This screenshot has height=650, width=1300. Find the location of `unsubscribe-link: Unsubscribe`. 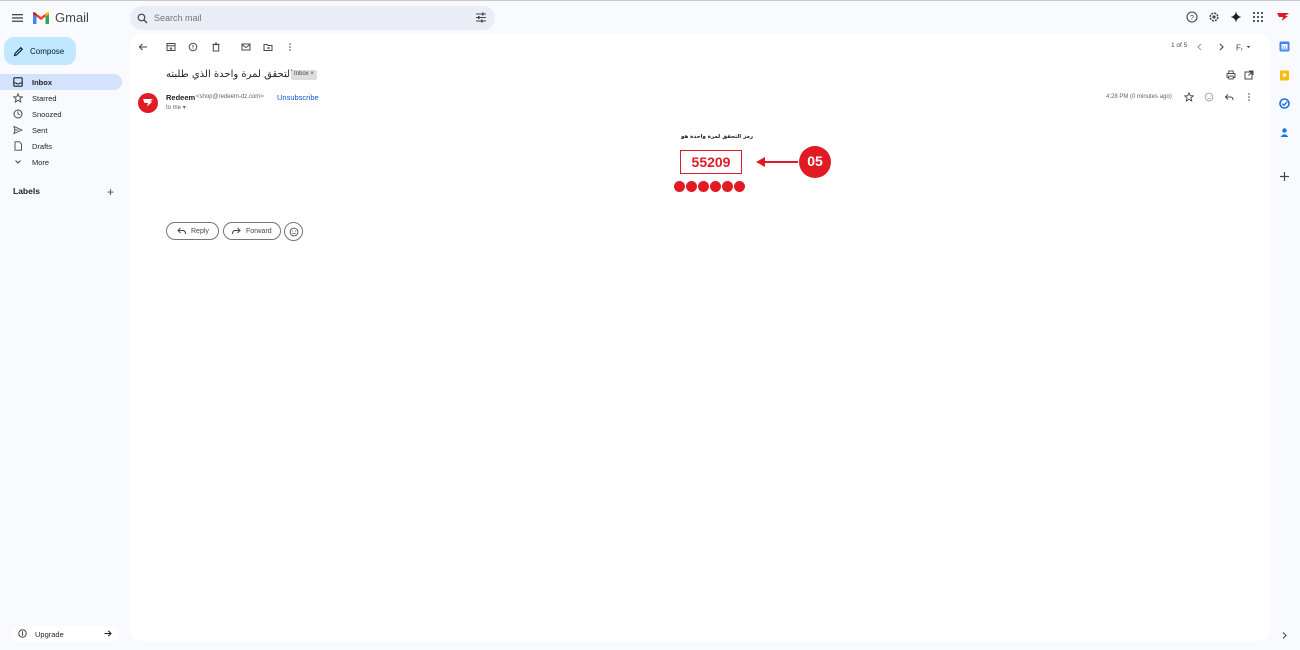

unsubscribe-link: Unsubscribe is located at coordinates (298, 97).